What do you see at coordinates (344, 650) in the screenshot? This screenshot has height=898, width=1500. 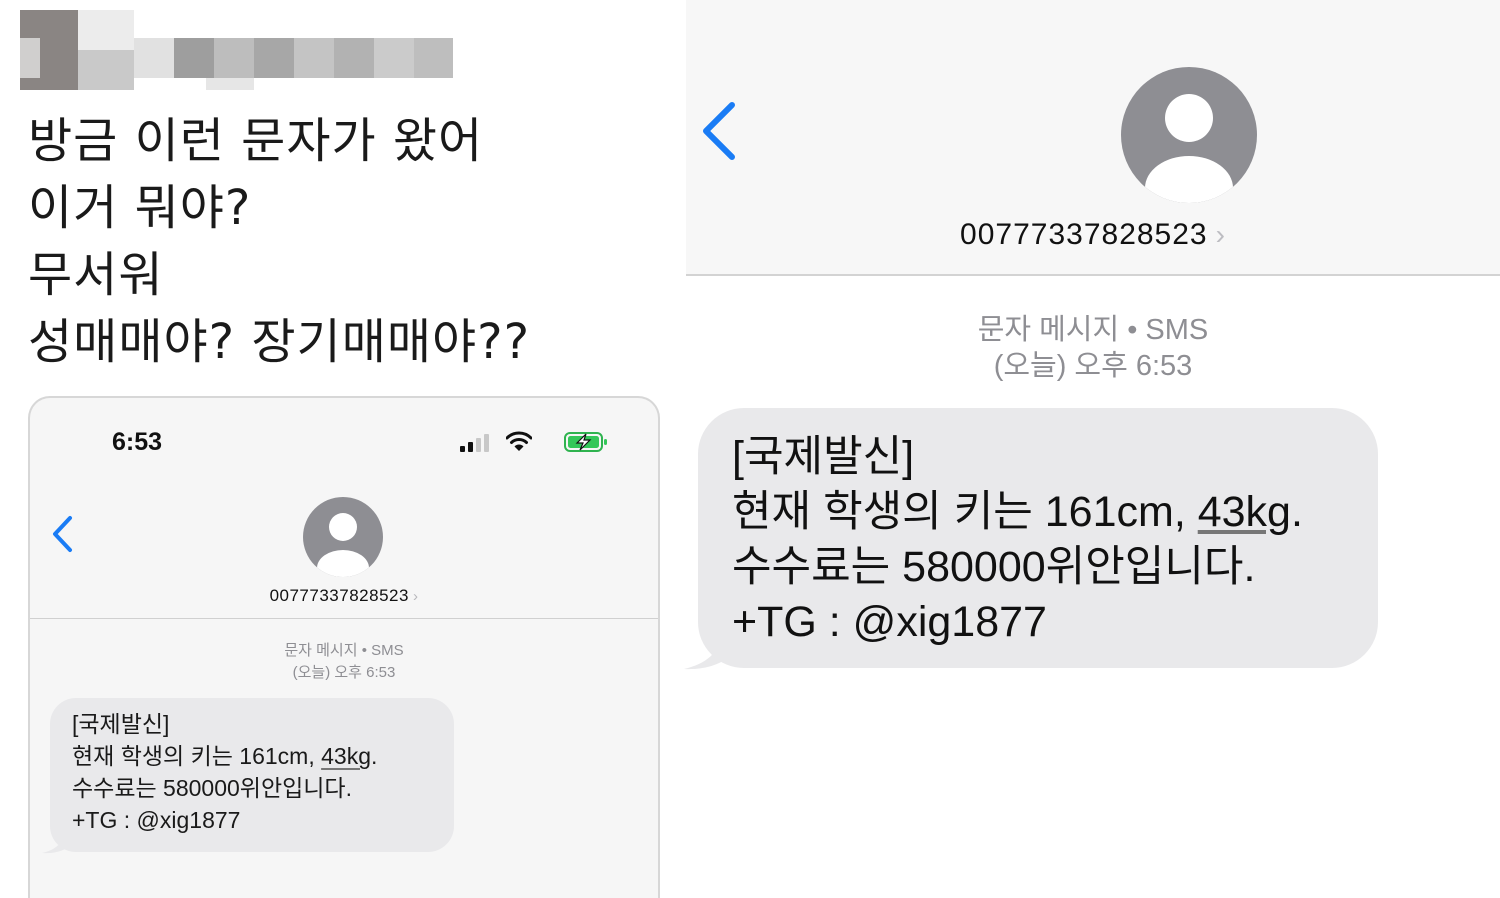 I see `message-type-small: 문자 메시지 • SMS` at bounding box center [344, 650].